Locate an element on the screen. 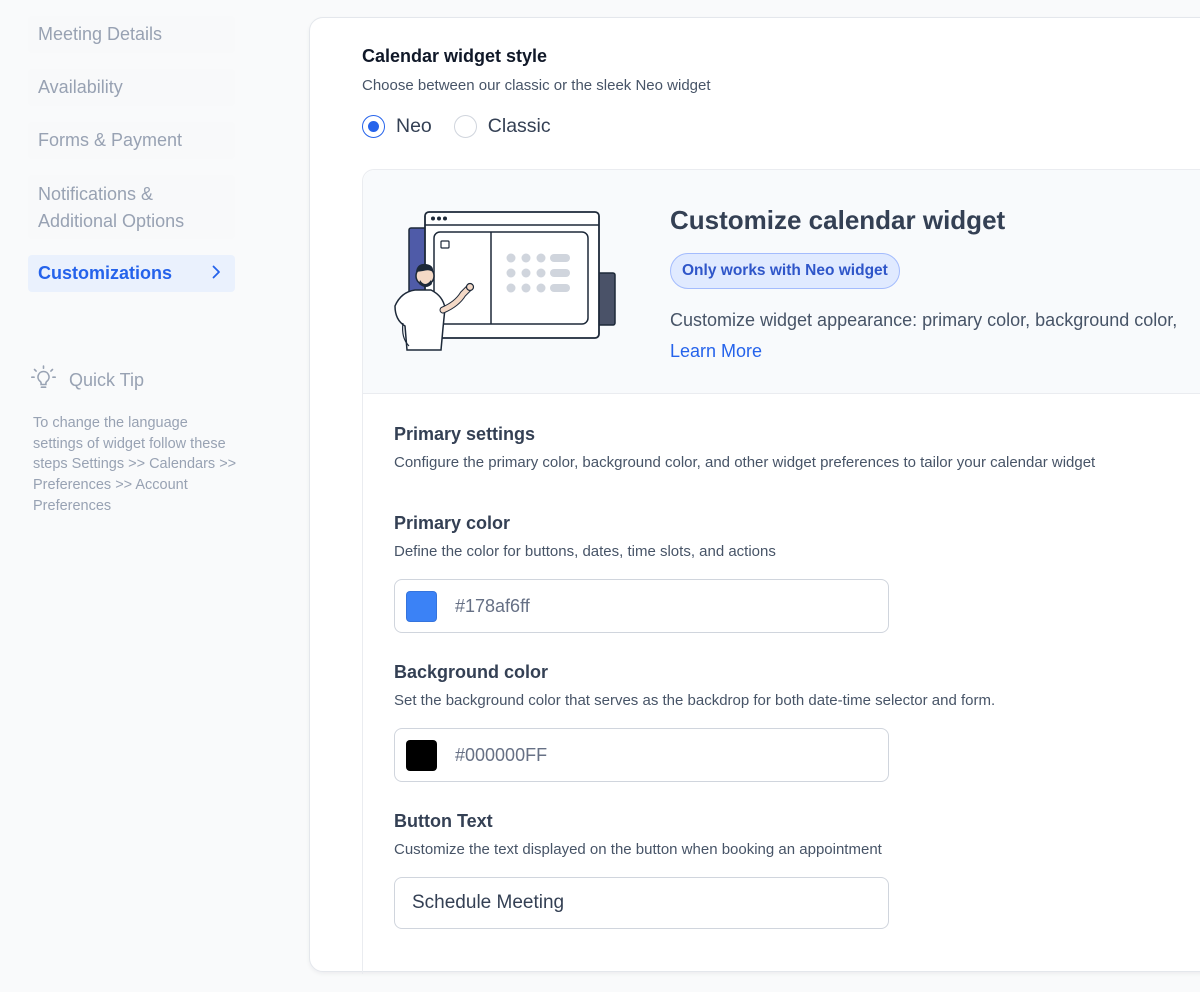  radio-option-neo: Neo is located at coordinates (397, 126).